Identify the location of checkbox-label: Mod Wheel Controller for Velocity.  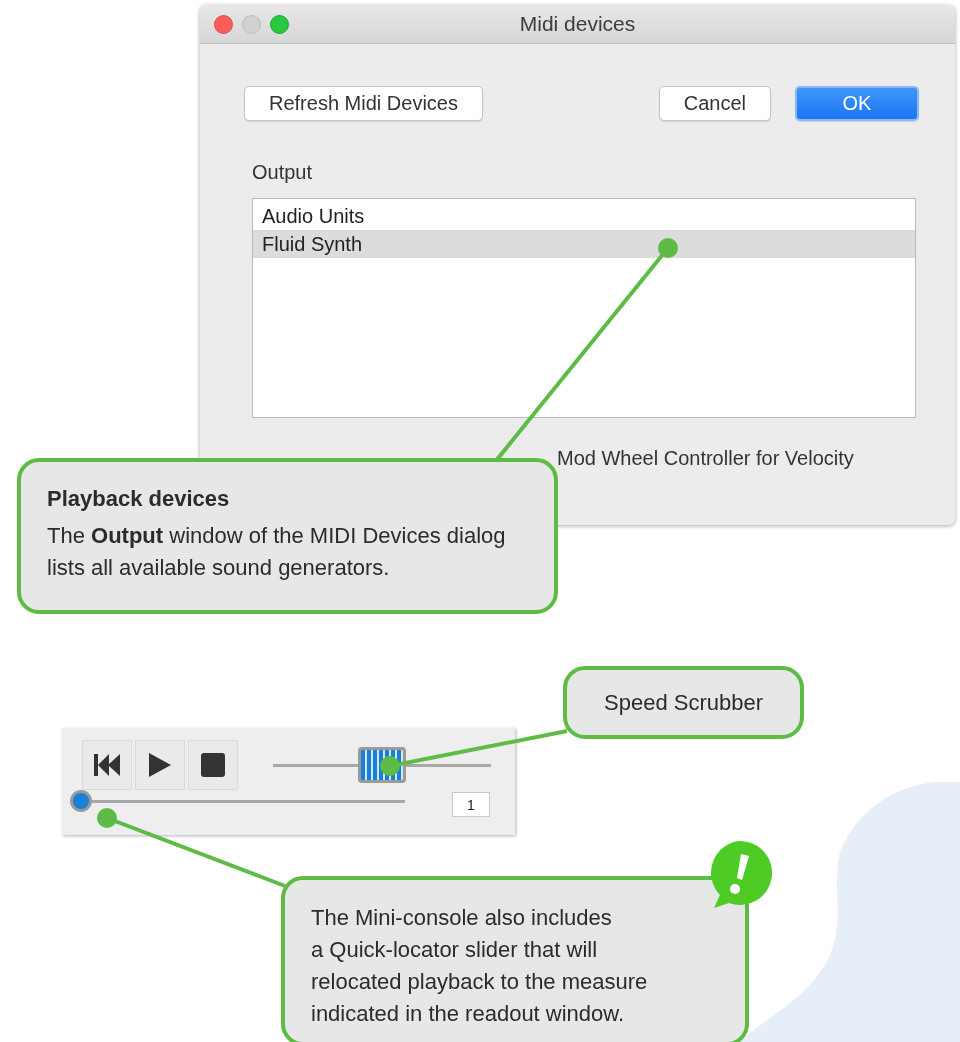
(705, 458).